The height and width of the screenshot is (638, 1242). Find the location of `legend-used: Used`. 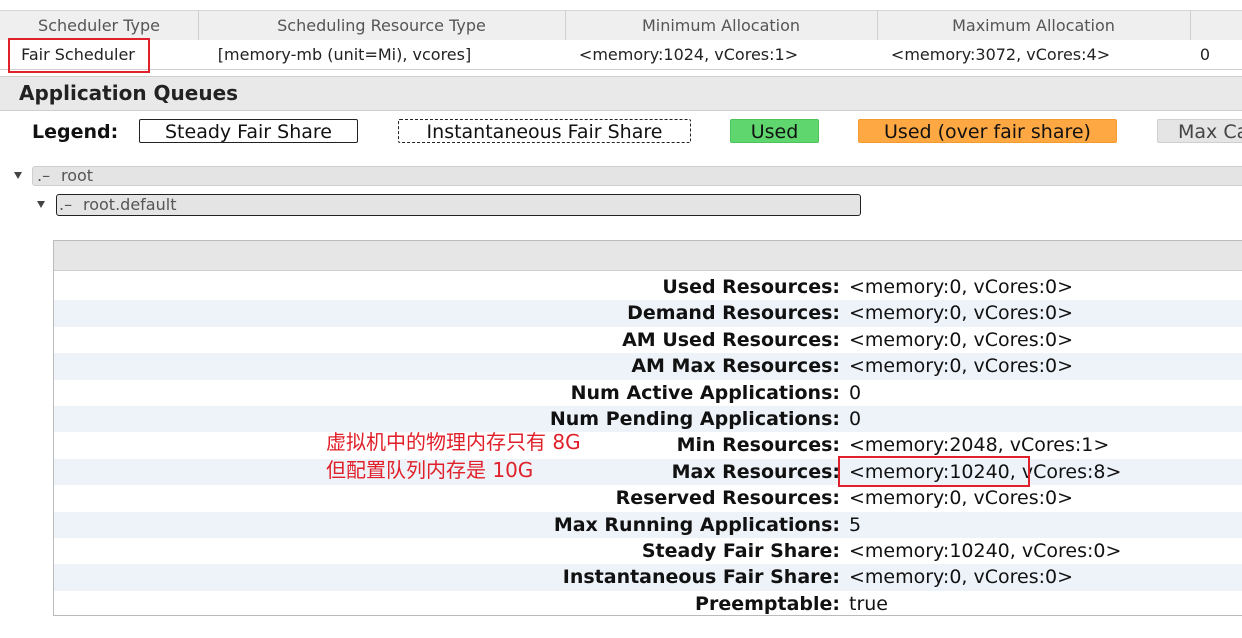

legend-used: Used is located at coordinates (774, 131).